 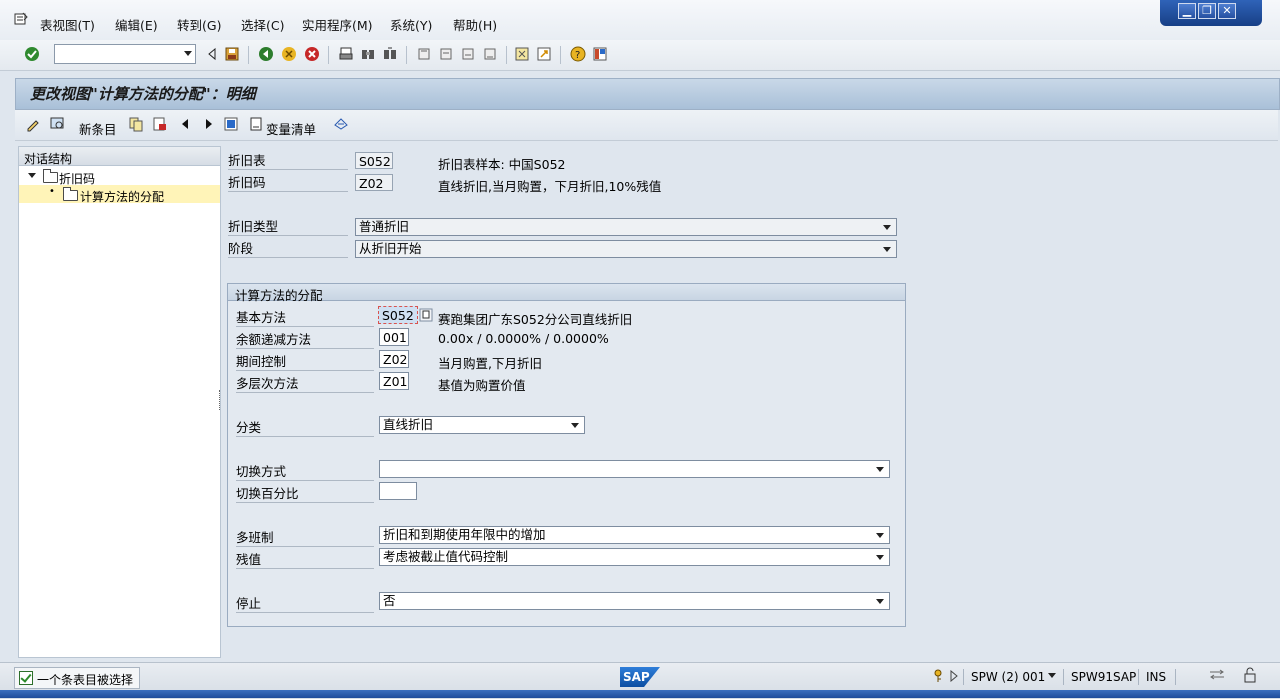 I want to click on last-page-icon, so click(x=490, y=54).